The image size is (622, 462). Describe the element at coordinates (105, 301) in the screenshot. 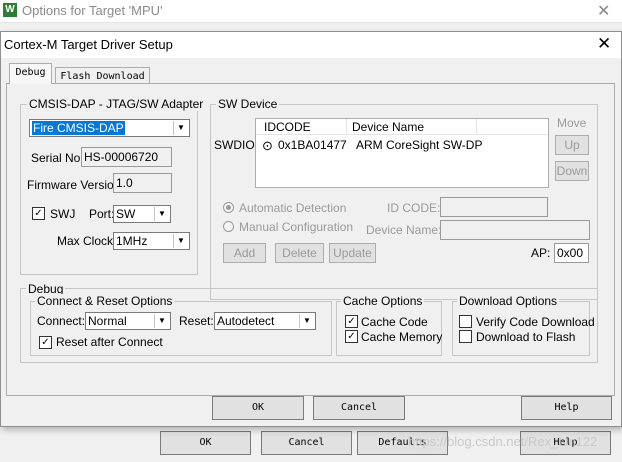

I see `connect-reset-label: Connect & Reset Options` at that location.